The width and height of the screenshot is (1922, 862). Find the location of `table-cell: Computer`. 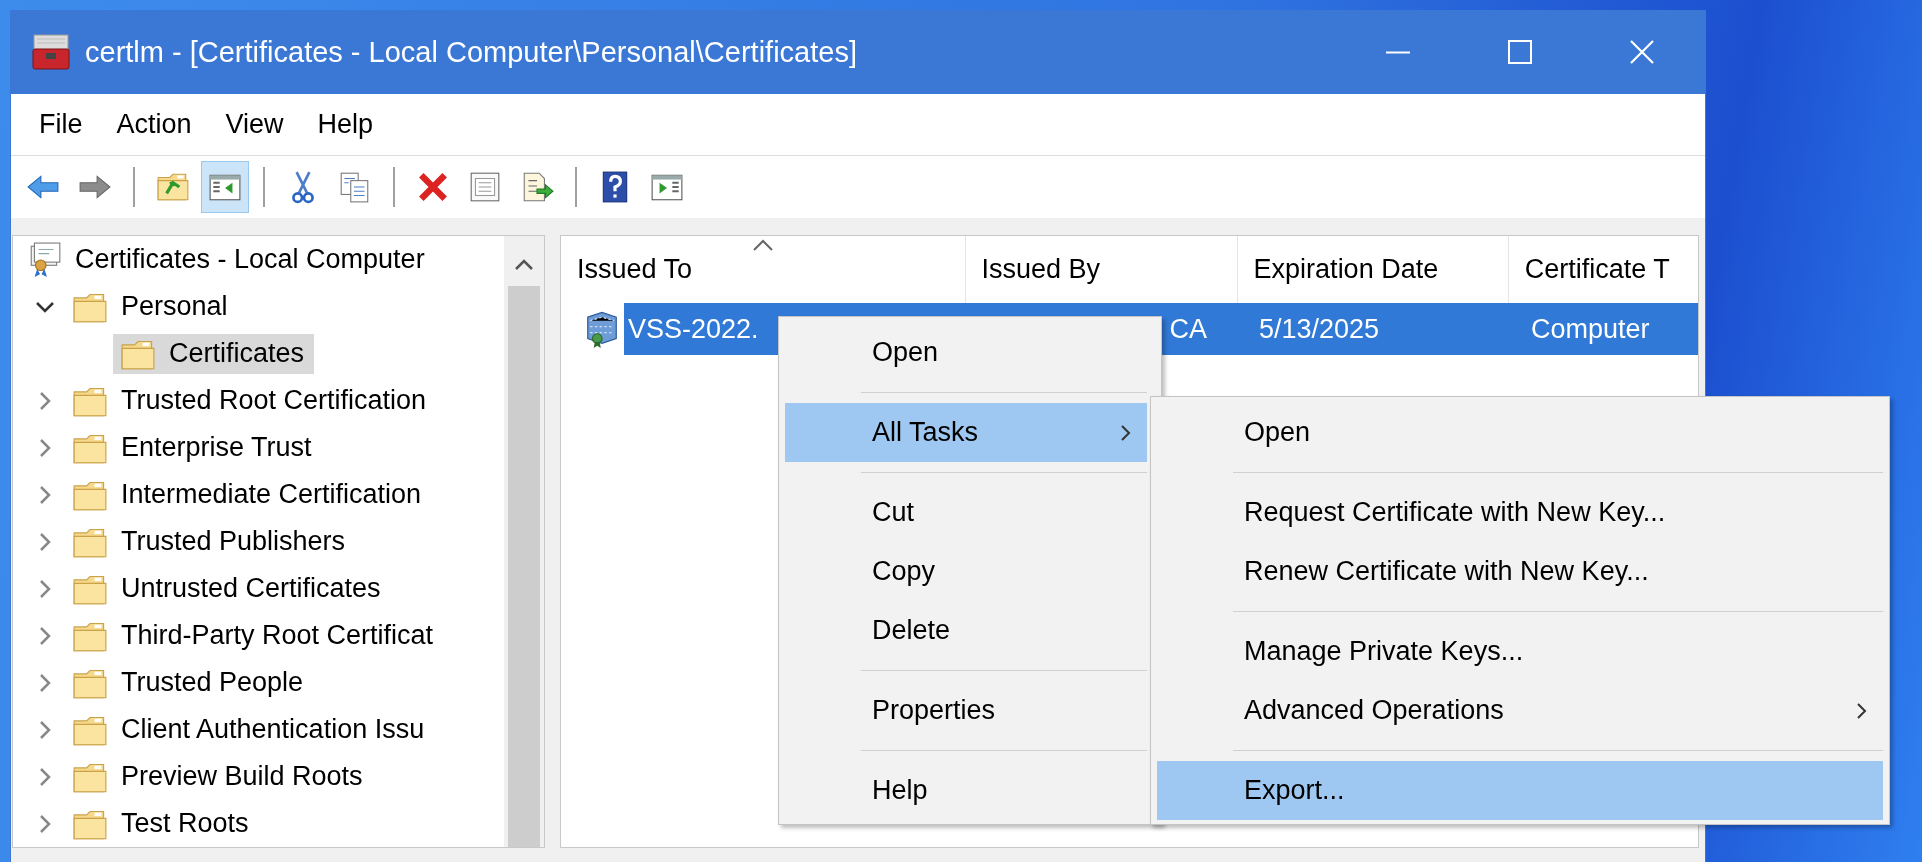

table-cell: Computer is located at coordinates (1590, 329).